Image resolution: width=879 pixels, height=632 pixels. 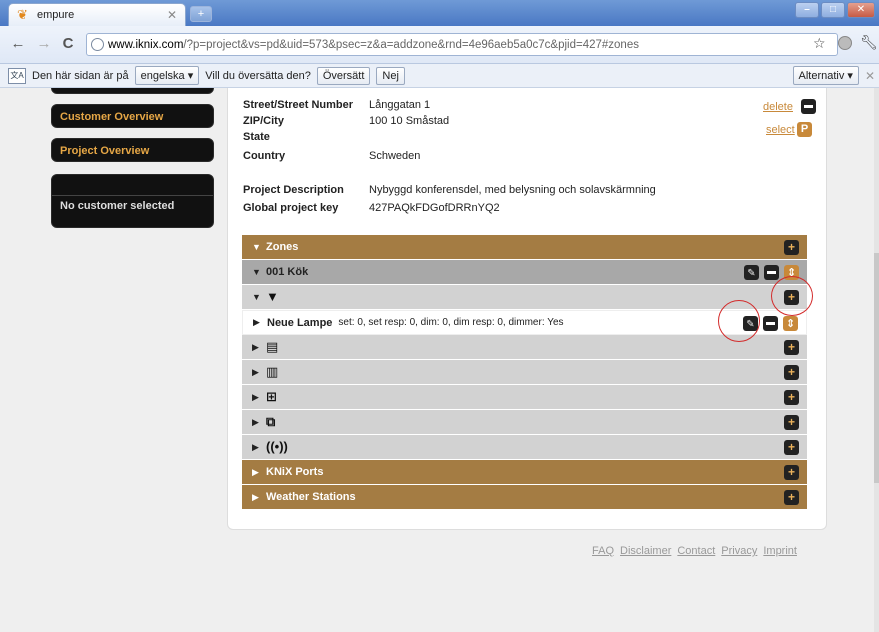 I want to click on browser-tab: ❦ empure ✕, so click(x=97, y=14).